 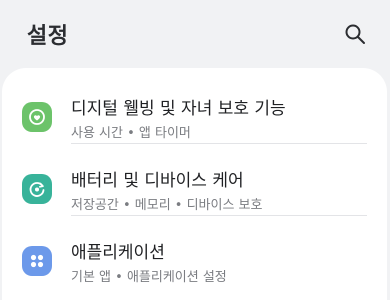 I want to click on search-icon, so click(x=355, y=34).